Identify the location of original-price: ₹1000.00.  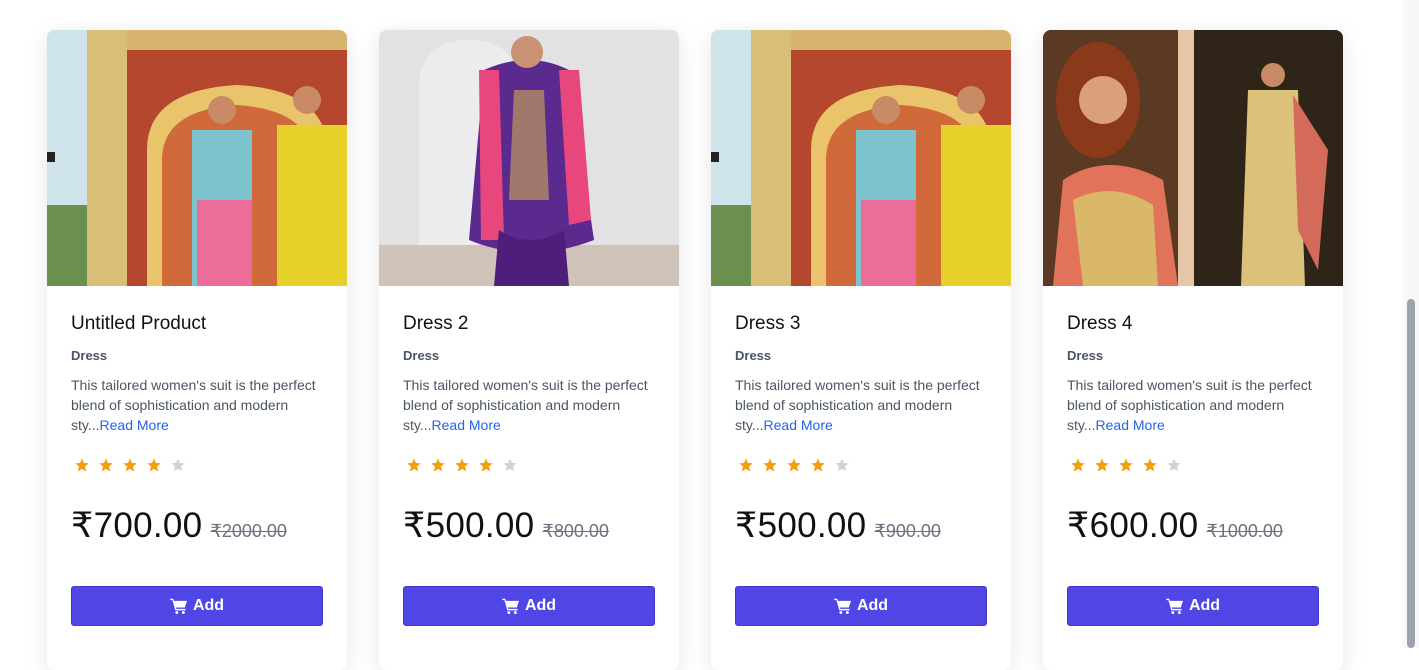
(1244, 531).